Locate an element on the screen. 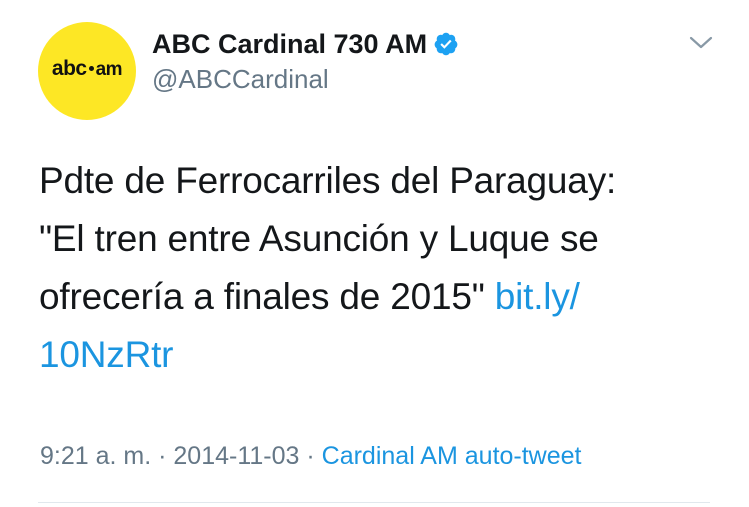 This screenshot has width=749, height=507. divider is located at coordinates (374, 502).